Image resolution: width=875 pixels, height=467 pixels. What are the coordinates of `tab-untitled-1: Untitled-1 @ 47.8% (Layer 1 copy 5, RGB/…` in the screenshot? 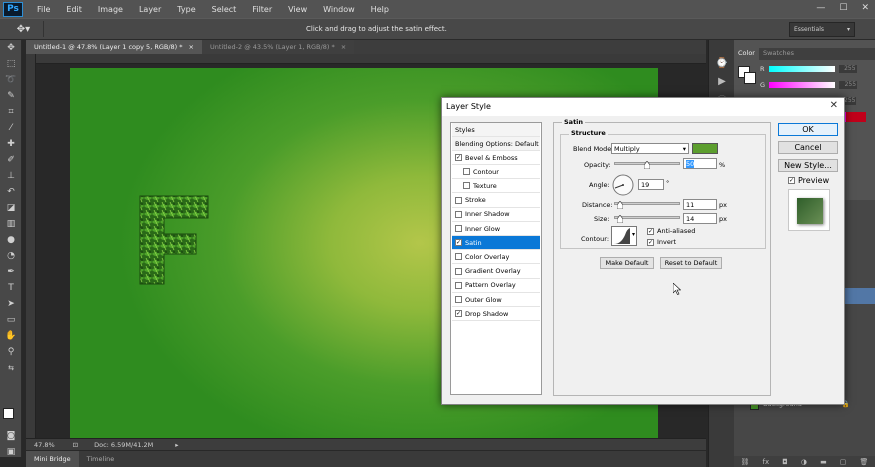 It's located at (114, 47).